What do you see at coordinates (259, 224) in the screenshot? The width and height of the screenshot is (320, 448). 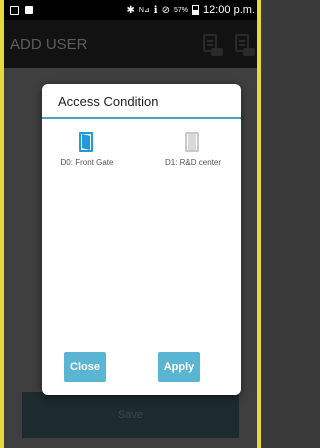 I see `frame-right` at bounding box center [259, 224].